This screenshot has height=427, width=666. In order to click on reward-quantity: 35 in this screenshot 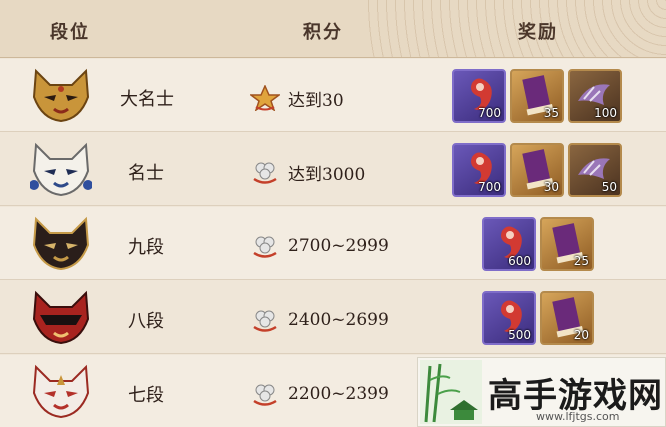, I will do `click(551, 113)`.